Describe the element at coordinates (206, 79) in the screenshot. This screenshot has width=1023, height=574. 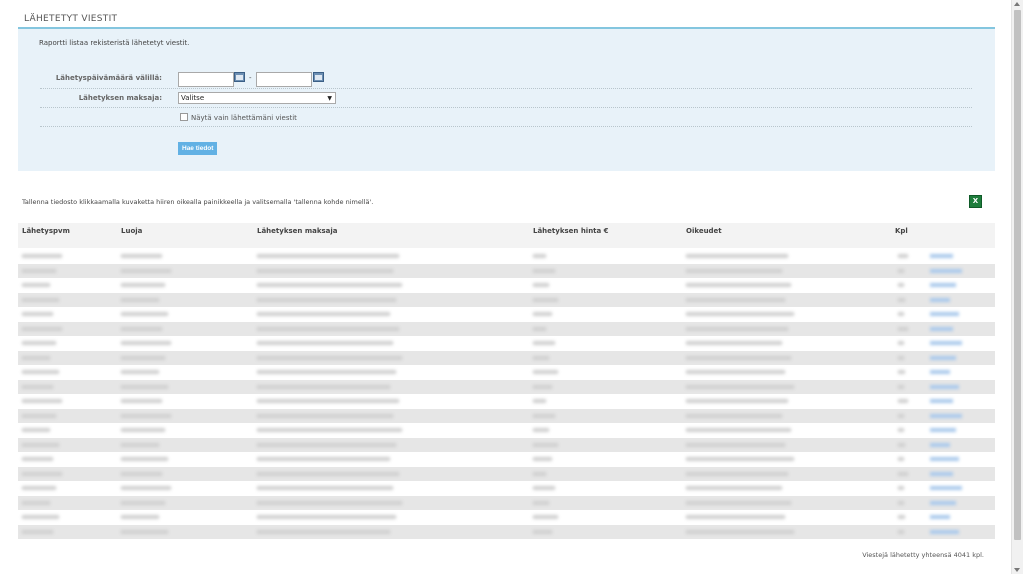
I see `date-from-input` at that location.